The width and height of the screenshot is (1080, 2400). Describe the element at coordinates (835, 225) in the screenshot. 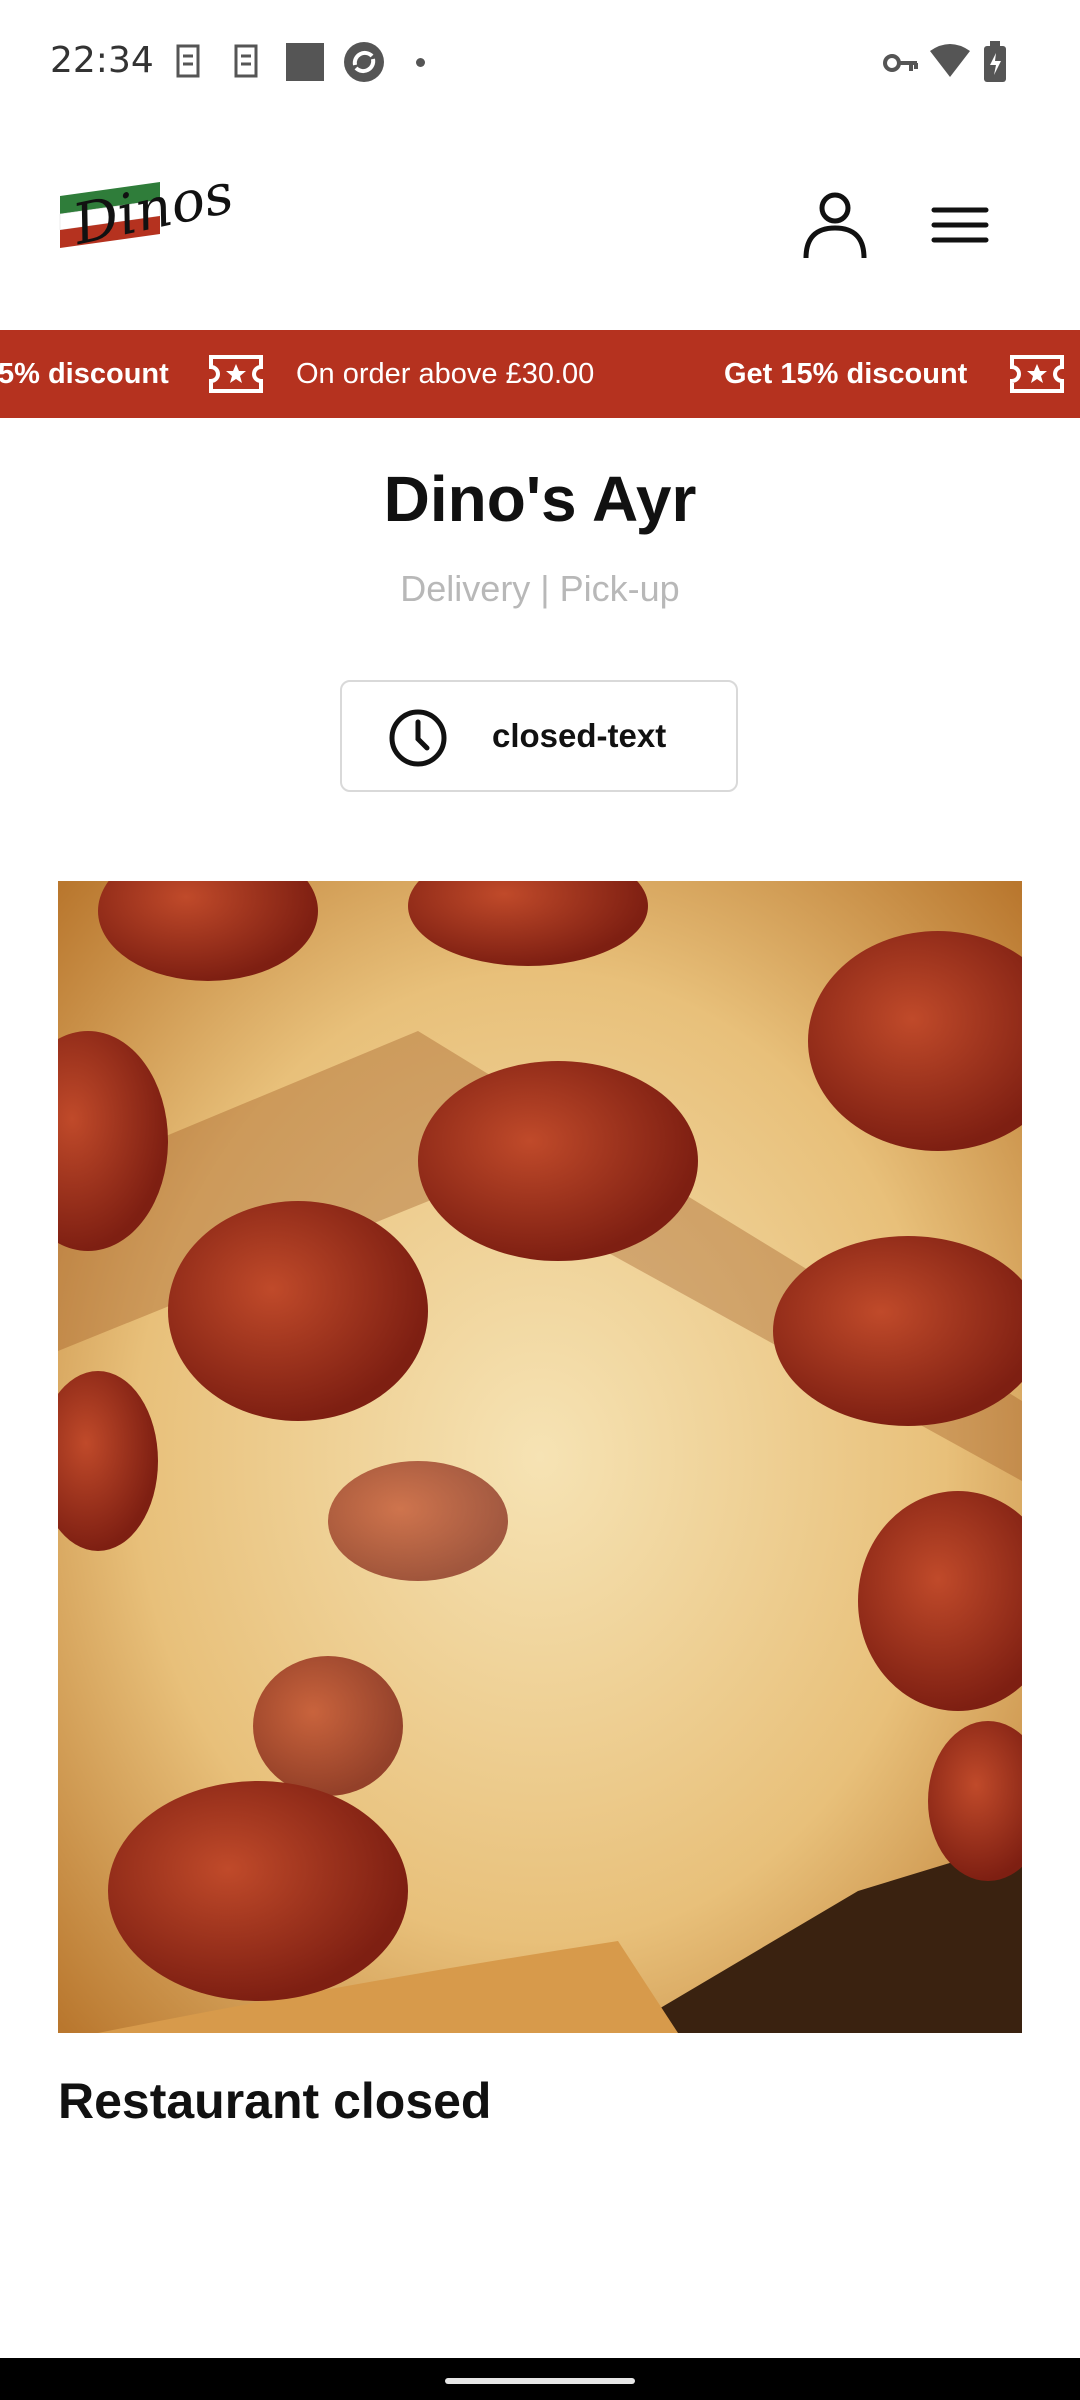

I see `account-icon` at that location.